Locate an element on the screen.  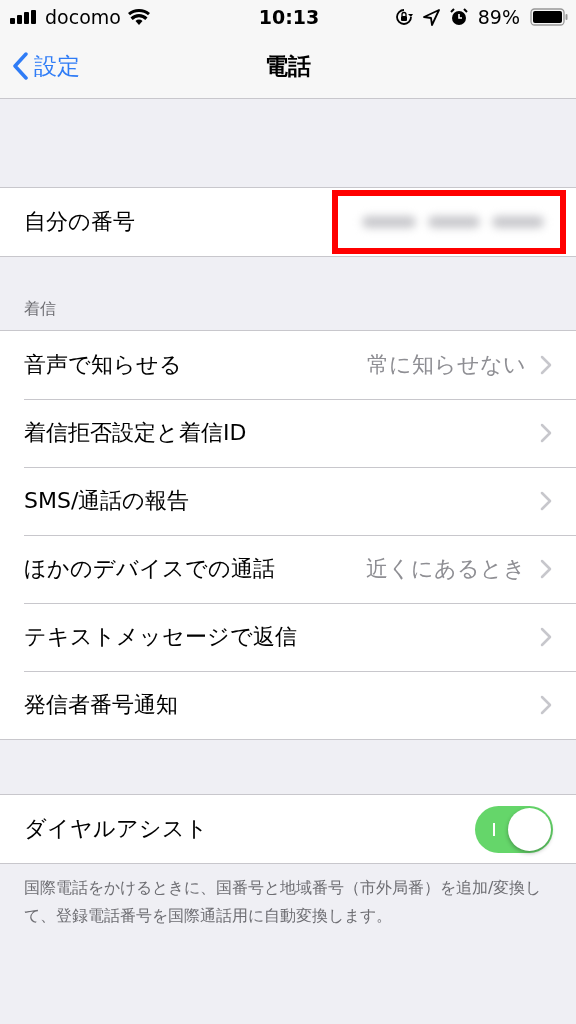
wifi-icon is located at coordinates (138, 17).